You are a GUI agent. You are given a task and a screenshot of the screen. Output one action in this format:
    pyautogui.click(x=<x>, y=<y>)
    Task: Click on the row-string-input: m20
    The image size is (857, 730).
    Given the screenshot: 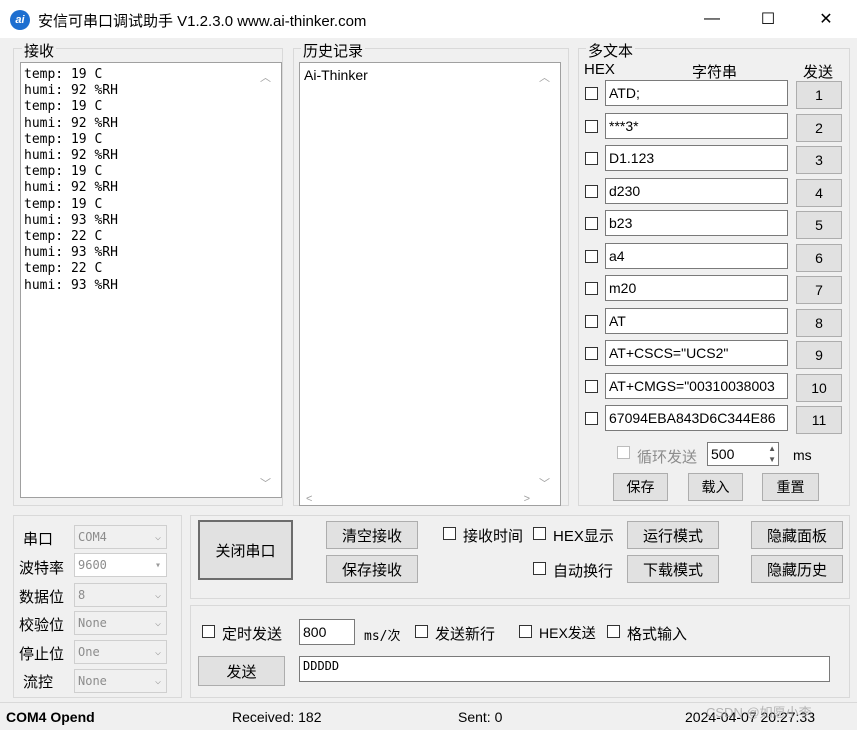 What is the action you would take?
    pyautogui.click(x=696, y=288)
    